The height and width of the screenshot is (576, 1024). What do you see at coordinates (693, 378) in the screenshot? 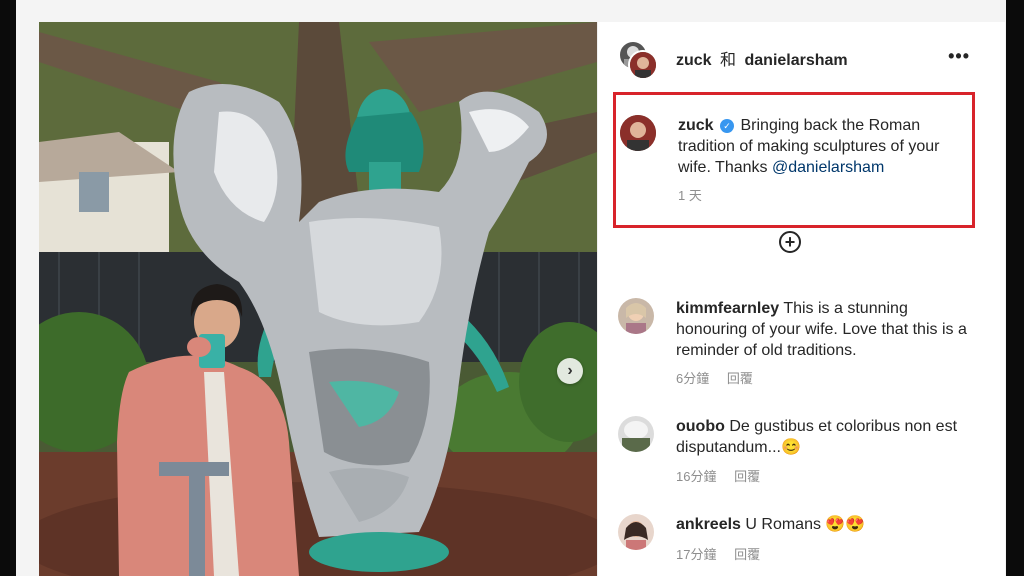
I see `comment-time: 6分鐘` at bounding box center [693, 378].